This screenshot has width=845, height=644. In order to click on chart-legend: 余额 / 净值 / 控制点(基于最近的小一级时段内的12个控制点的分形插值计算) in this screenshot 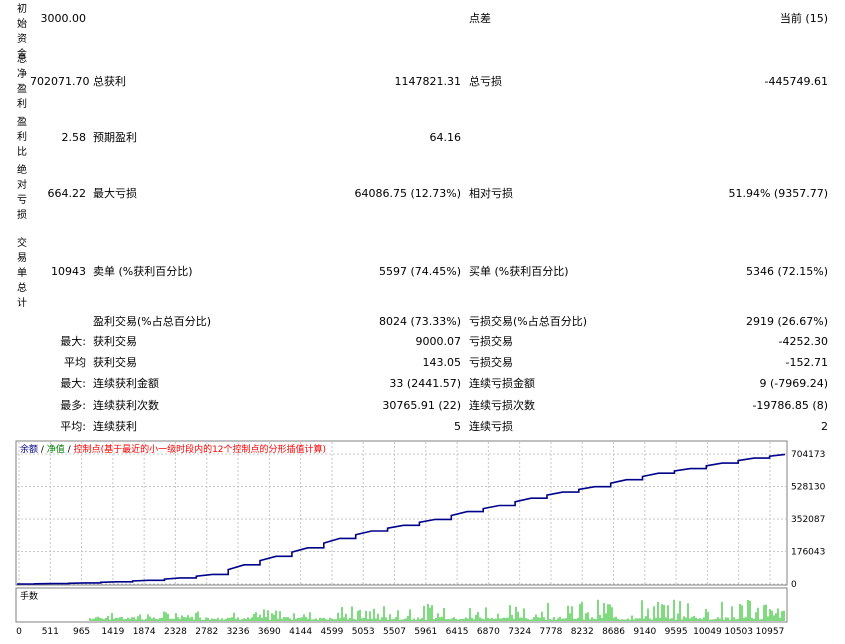, I will do `click(173, 449)`.